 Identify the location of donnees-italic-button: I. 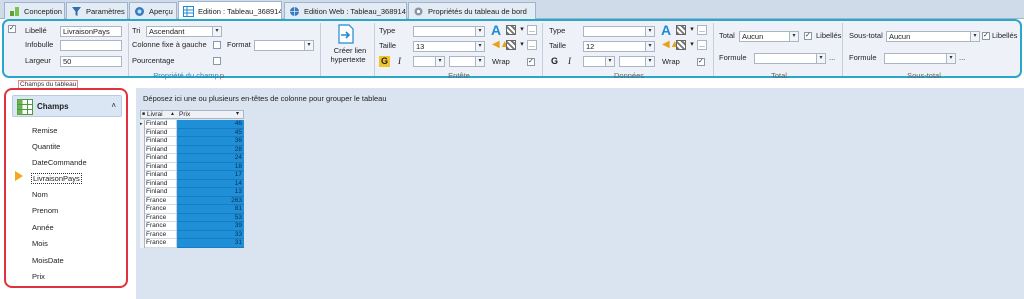
(569, 61).